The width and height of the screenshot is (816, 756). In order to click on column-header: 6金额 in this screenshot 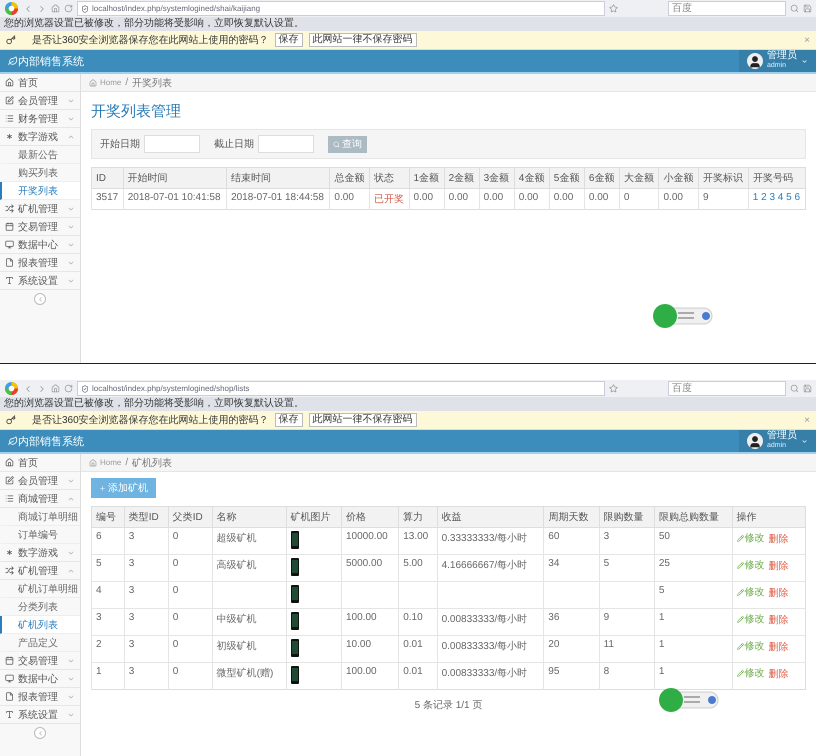, I will do `click(602, 178)`.